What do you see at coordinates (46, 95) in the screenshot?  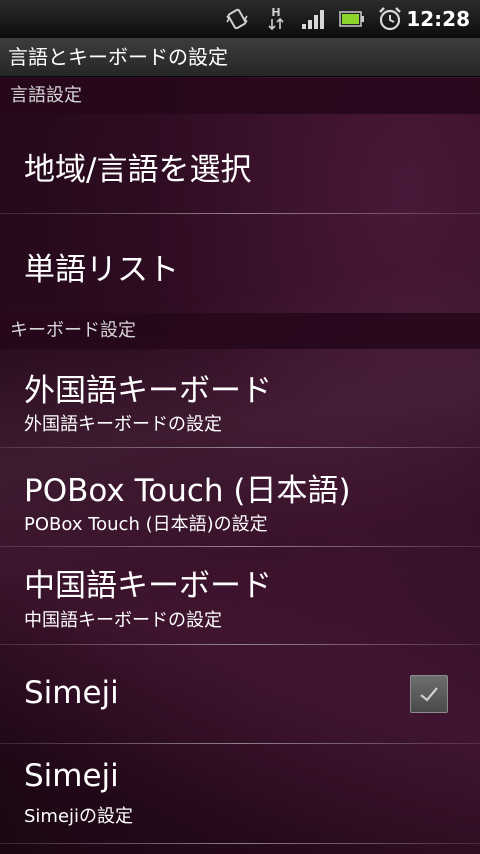 I see `category-title: 言語設定` at bounding box center [46, 95].